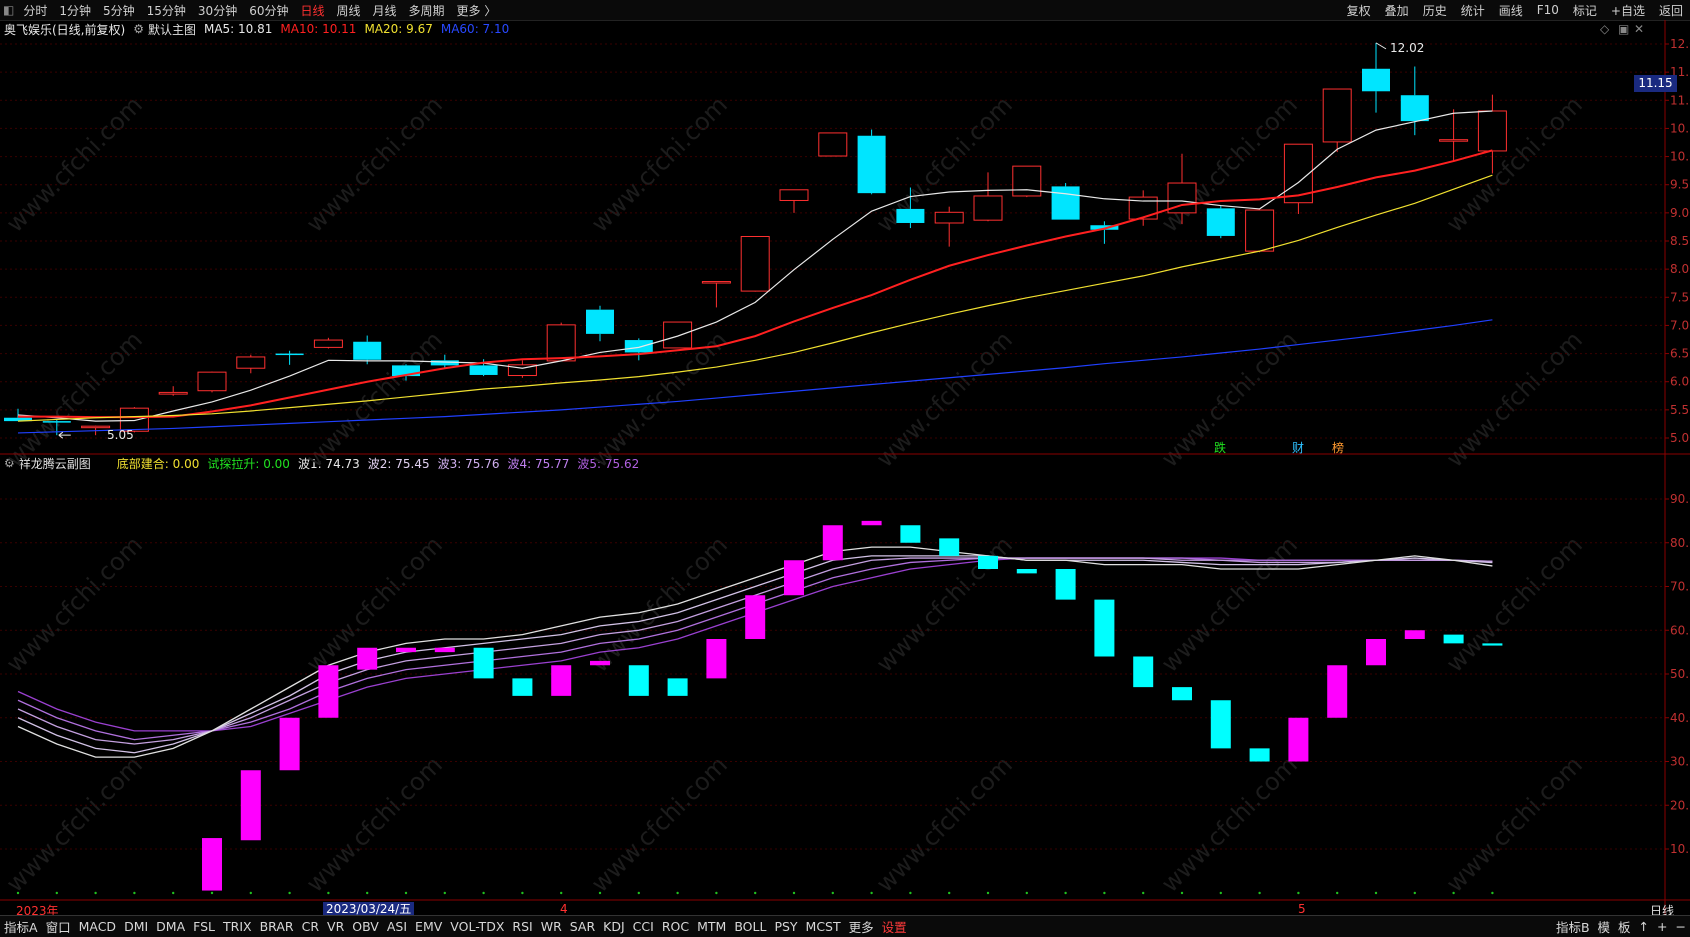  I want to click on period-tab-30min: 30分钟, so click(217, 10).